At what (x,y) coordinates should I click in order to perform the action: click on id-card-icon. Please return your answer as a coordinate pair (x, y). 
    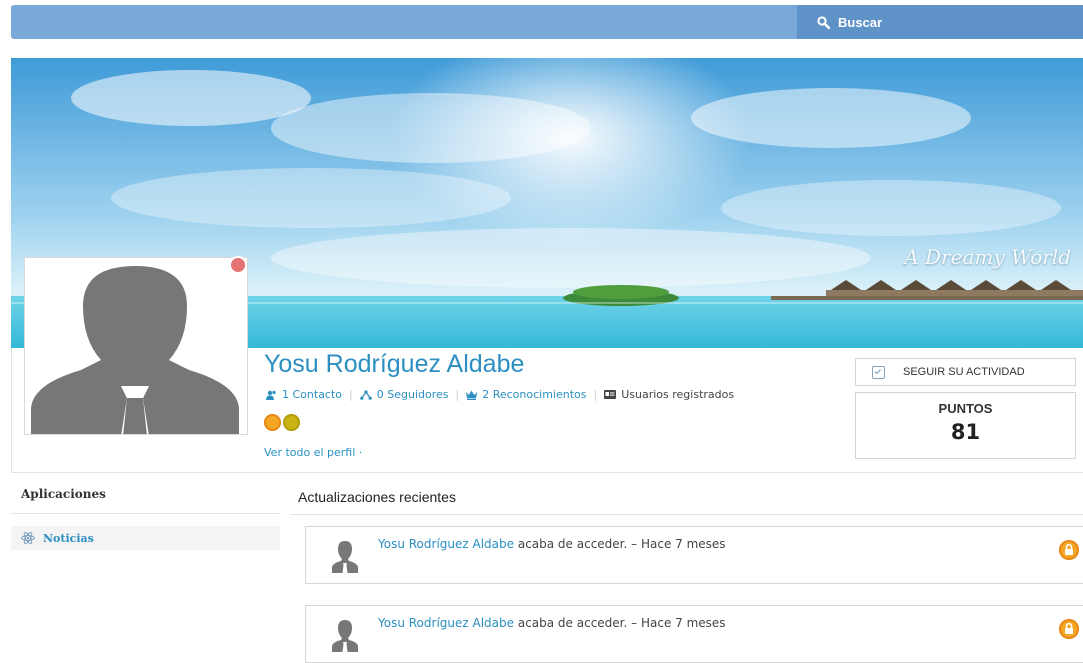
    Looking at the image, I should click on (610, 394).